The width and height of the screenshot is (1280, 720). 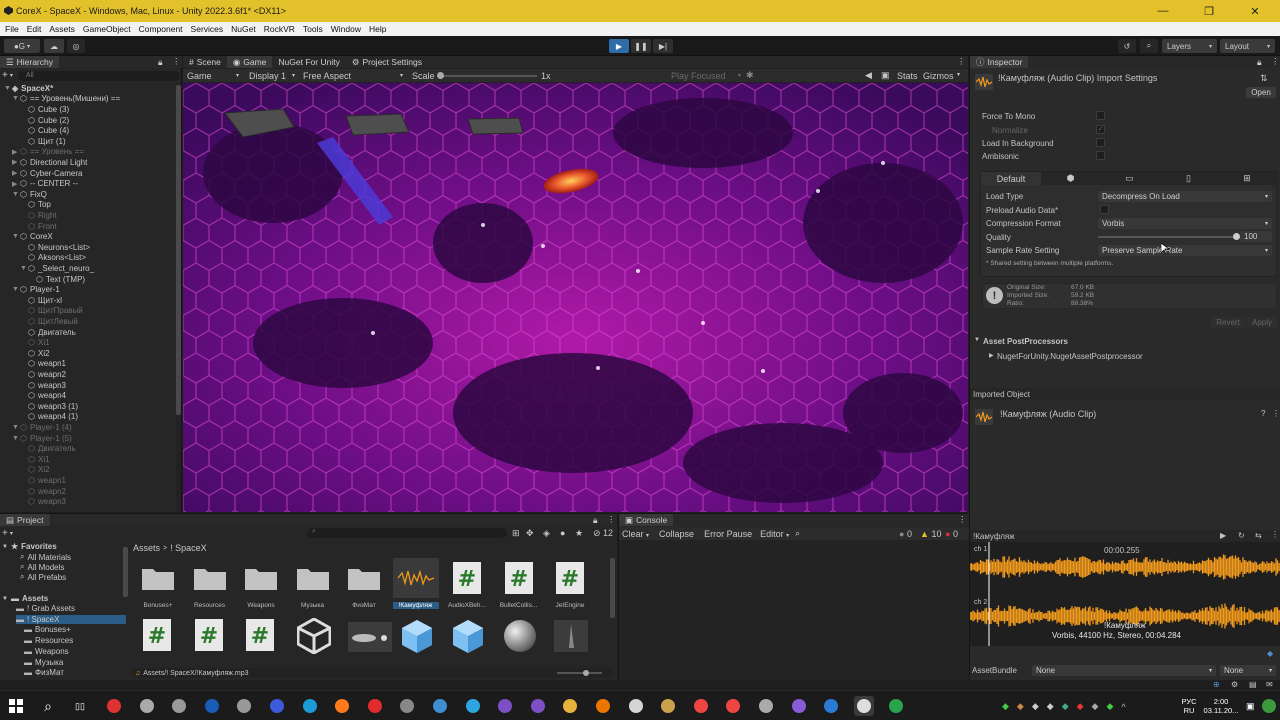 I want to click on hierarchy-item: ⬡ Neurons<List>, so click(x=87, y=247).